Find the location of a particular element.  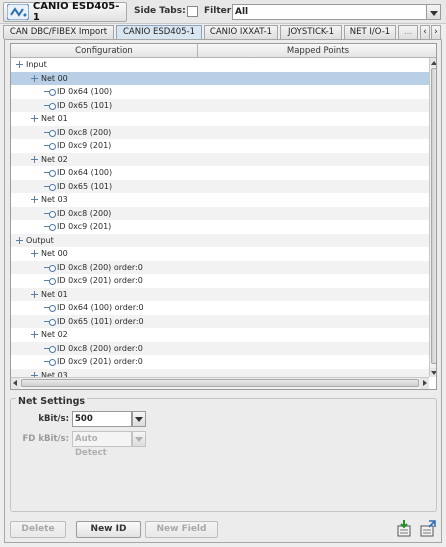

scroll-left-icon is located at coordinates (15, 383).